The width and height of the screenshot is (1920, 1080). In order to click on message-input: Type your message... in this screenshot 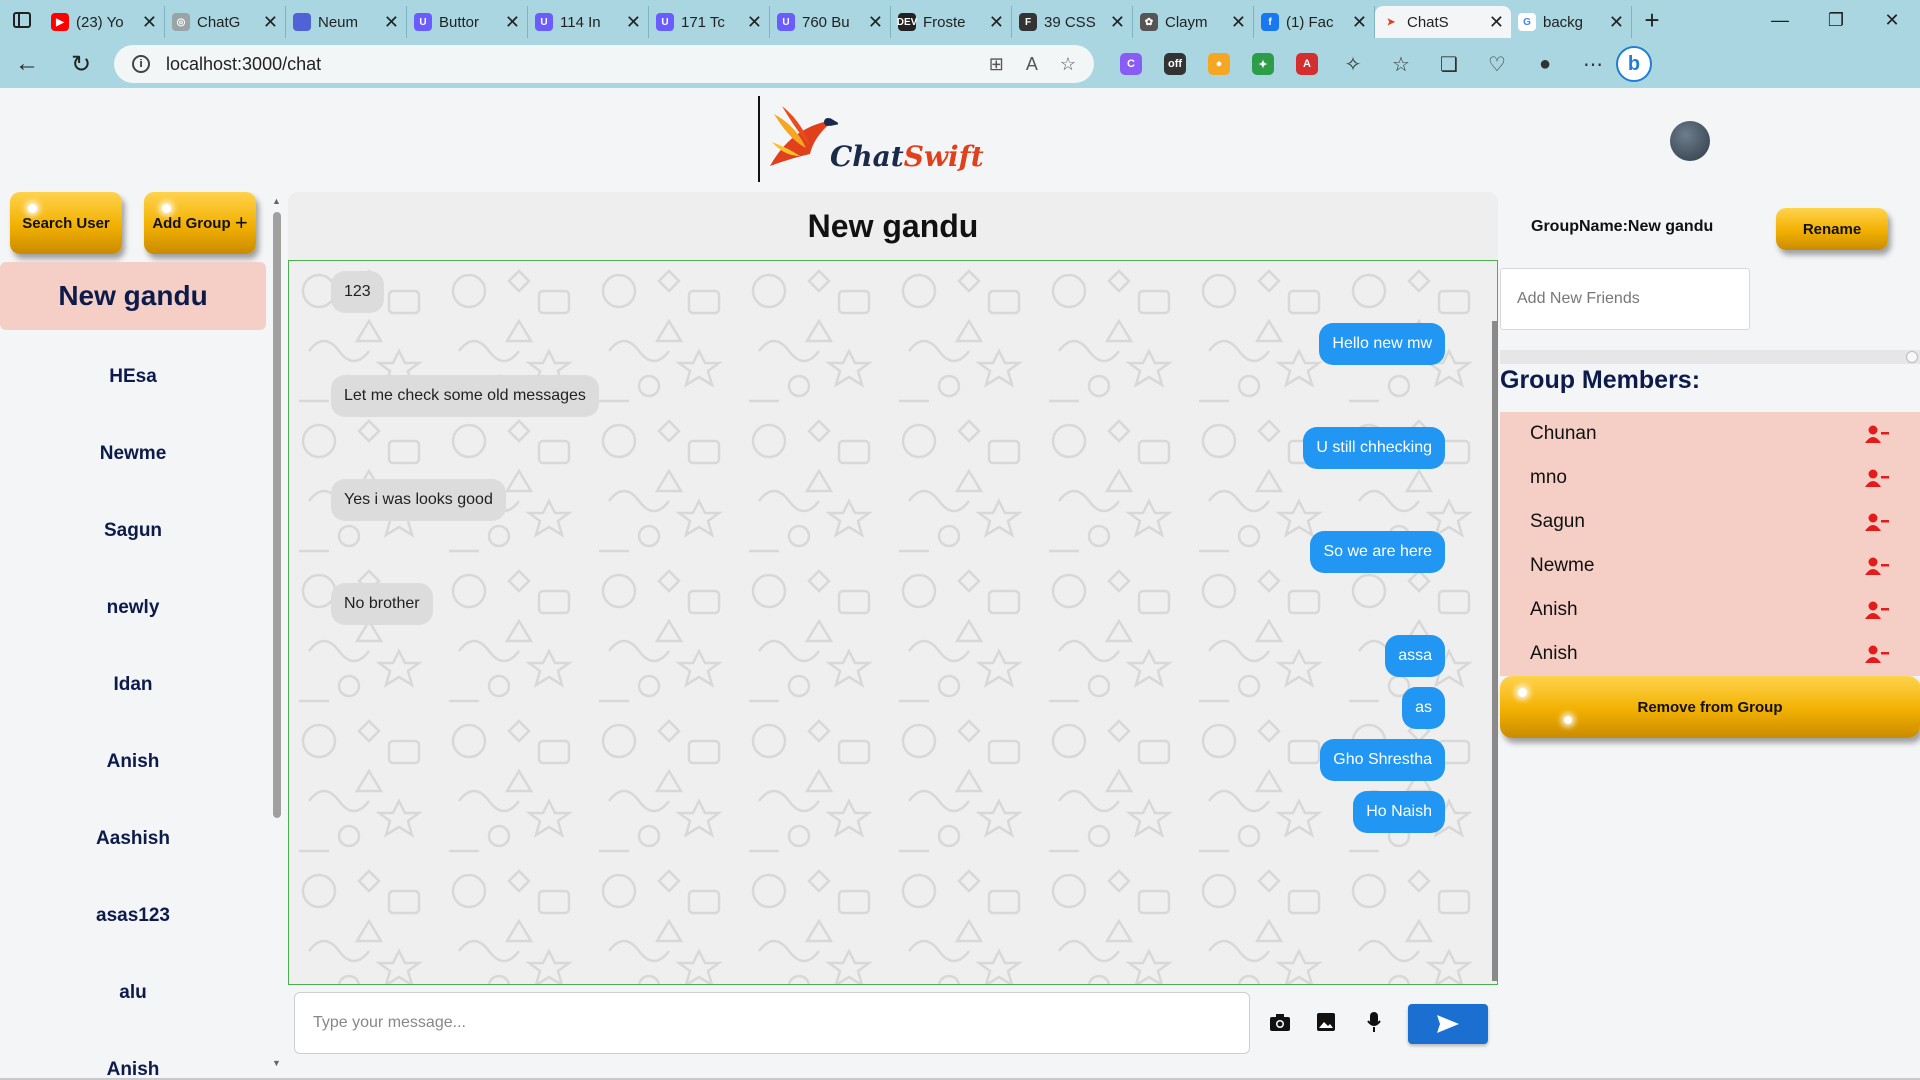, I will do `click(772, 1023)`.